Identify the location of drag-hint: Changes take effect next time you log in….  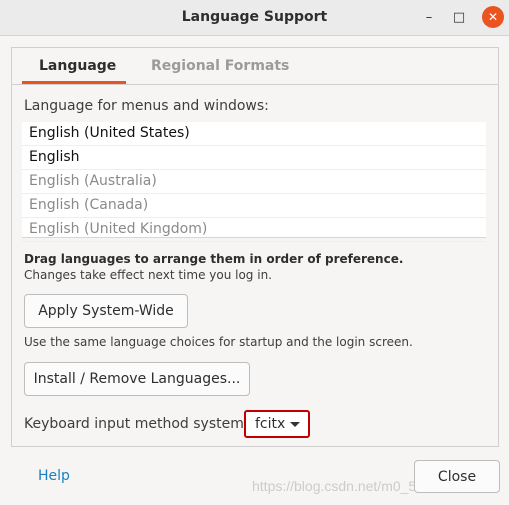
(148, 275).